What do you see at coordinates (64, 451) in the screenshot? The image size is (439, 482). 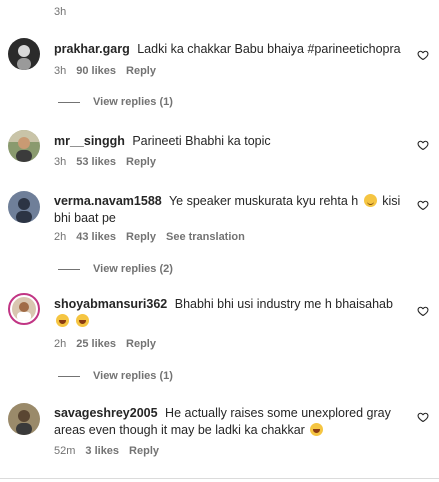 I see `comment-time: 52m` at bounding box center [64, 451].